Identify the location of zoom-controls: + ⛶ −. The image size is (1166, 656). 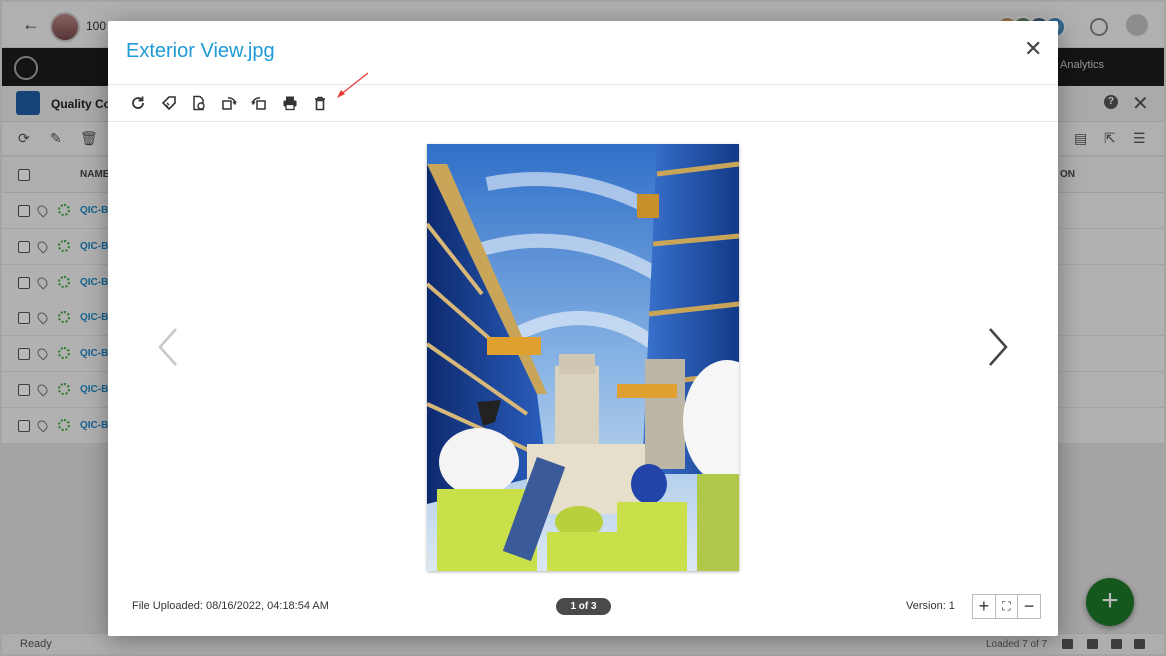
(1006, 606).